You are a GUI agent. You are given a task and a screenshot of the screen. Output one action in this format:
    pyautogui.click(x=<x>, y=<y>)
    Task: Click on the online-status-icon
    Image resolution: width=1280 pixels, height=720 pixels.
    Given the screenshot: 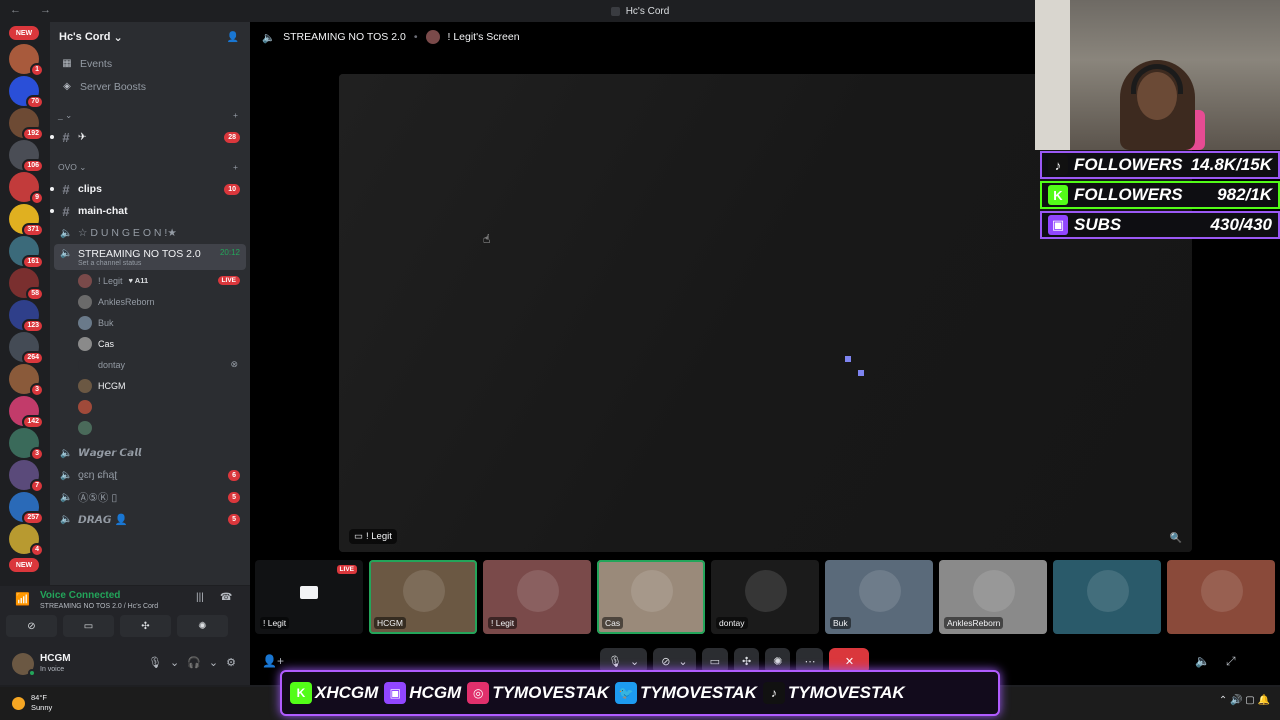 What is the action you would take?
    pyautogui.click(x=32, y=673)
    